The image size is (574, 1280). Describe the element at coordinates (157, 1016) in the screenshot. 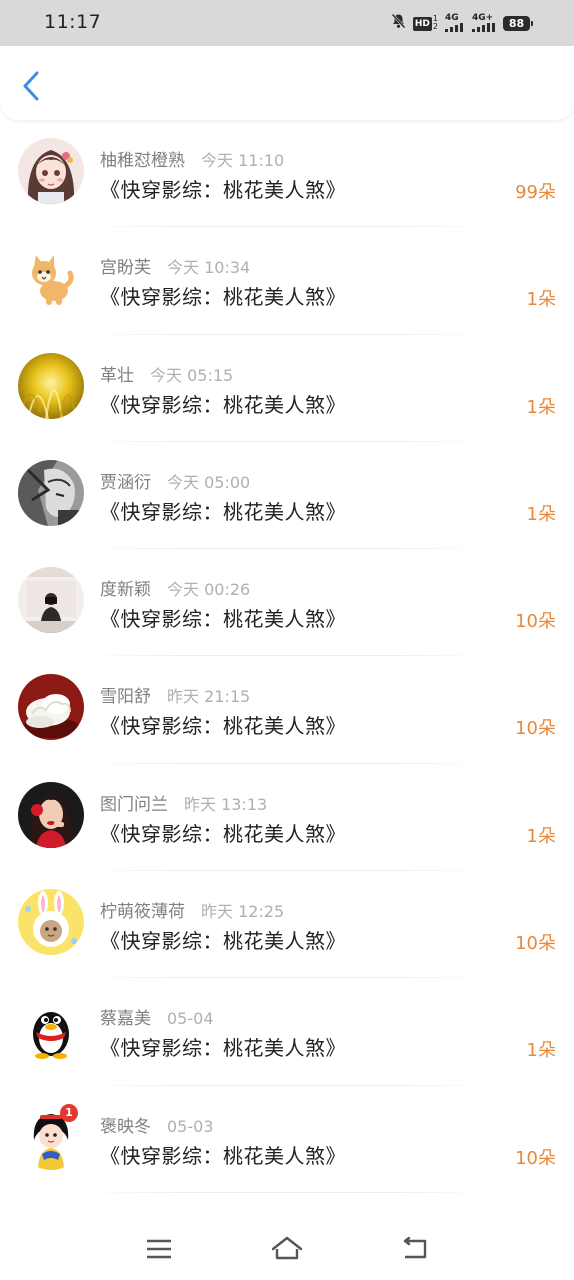

I see `item-meta: 蔡嘉美 05-04` at that location.